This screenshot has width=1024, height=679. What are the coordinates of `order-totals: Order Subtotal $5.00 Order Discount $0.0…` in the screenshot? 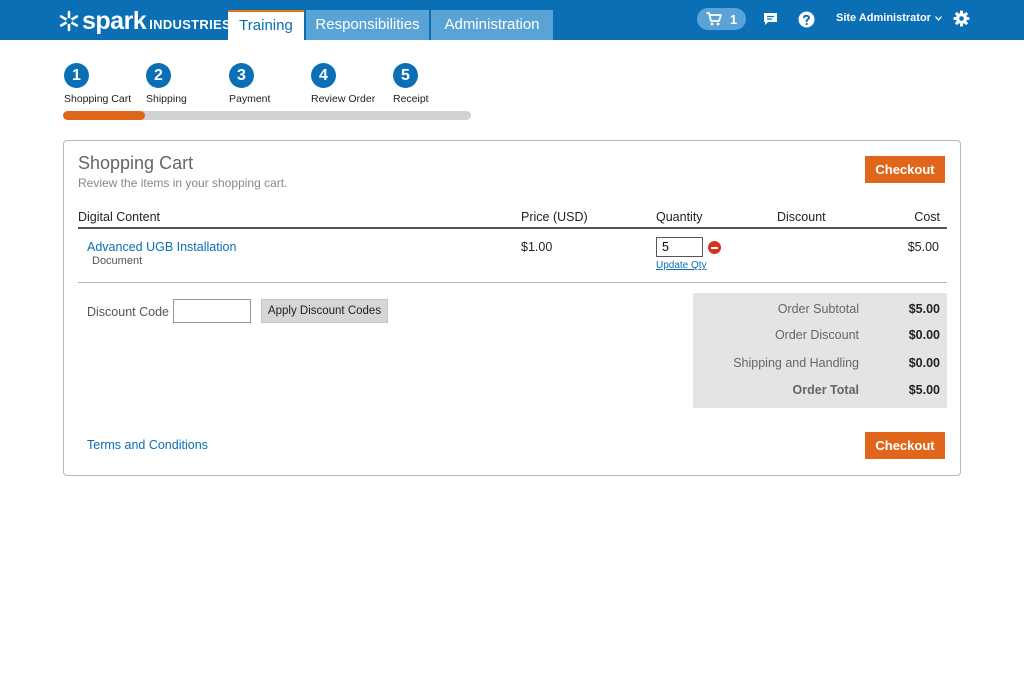 It's located at (820, 350).